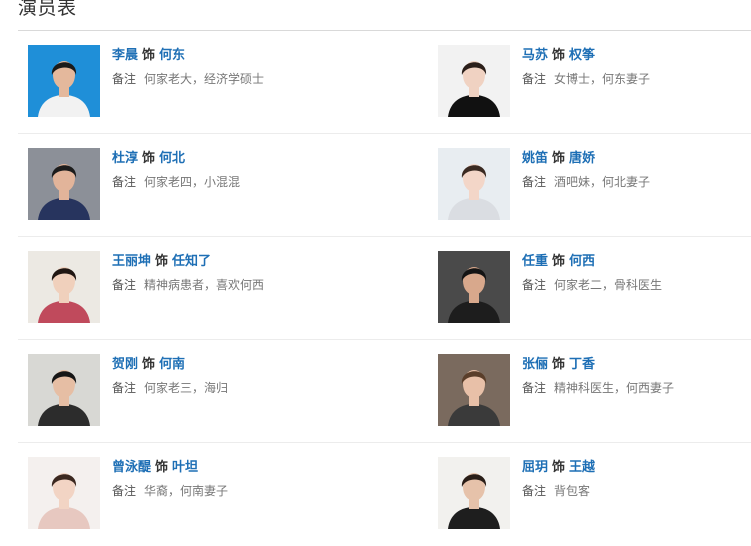 The image size is (751, 546). I want to click on note-text: 华裔，何南妻子, so click(186, 491).